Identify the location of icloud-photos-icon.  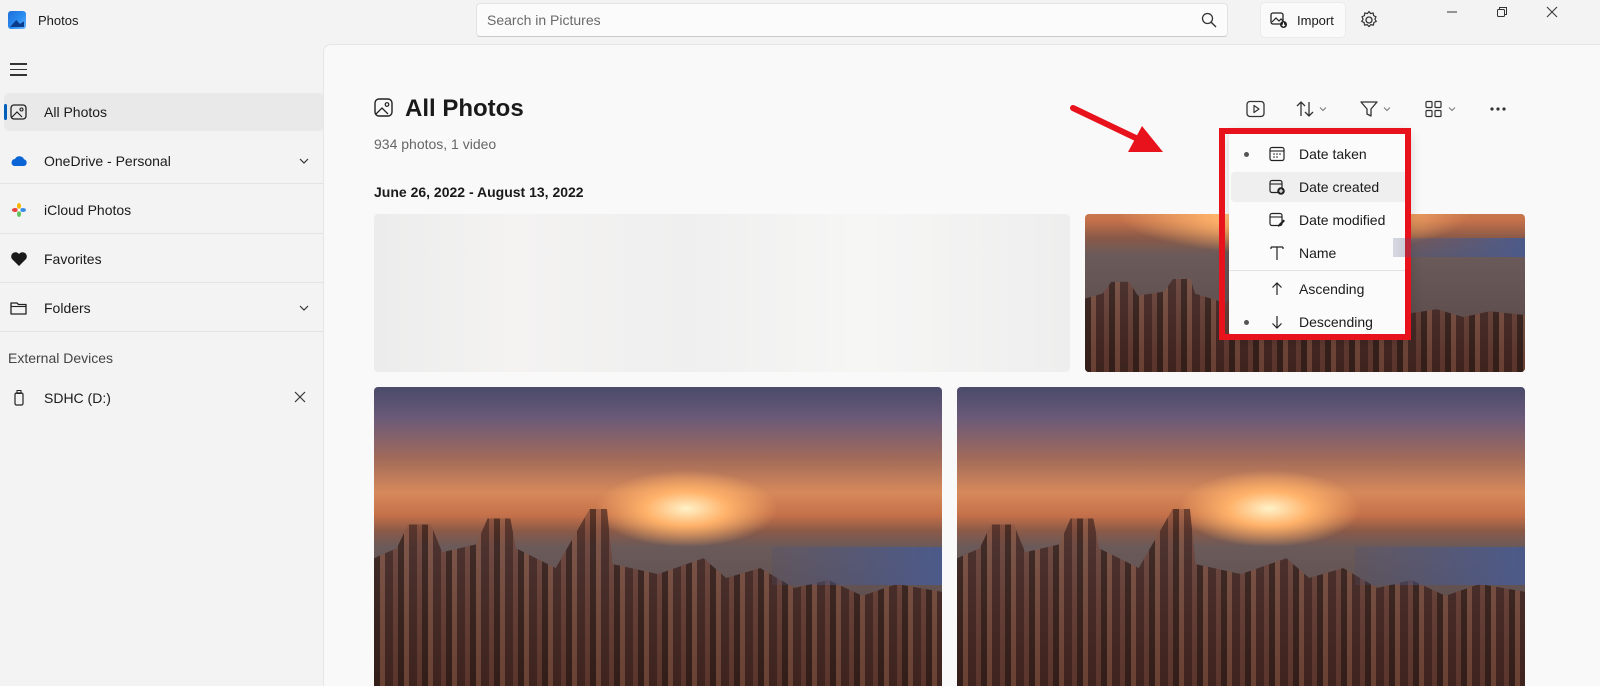
(19, 210).